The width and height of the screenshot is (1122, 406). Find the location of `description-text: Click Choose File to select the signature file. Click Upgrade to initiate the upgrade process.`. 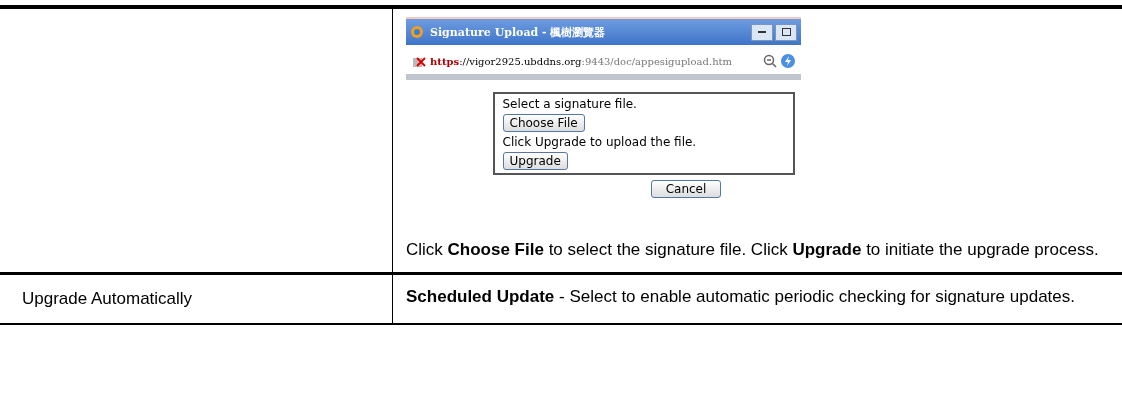

description-text: Click Choose File to select the signature file. Click Upgrade to initiate the upgrade process. is located at coordinates (753, 250).